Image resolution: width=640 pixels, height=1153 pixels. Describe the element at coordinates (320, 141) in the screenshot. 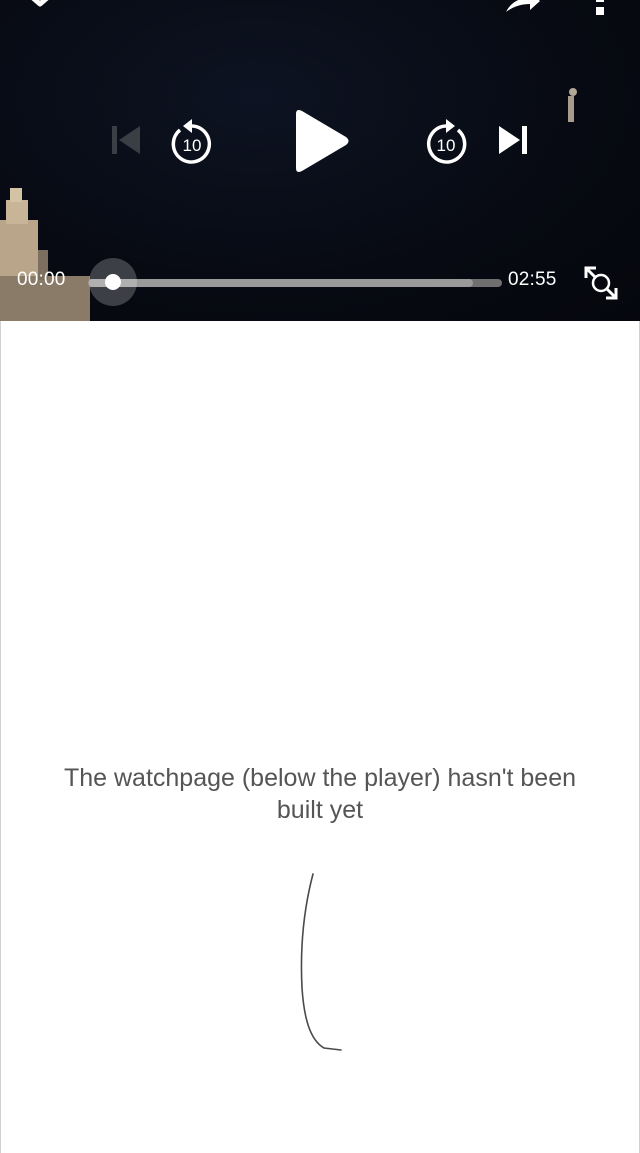

I see `play-icon` at that location.